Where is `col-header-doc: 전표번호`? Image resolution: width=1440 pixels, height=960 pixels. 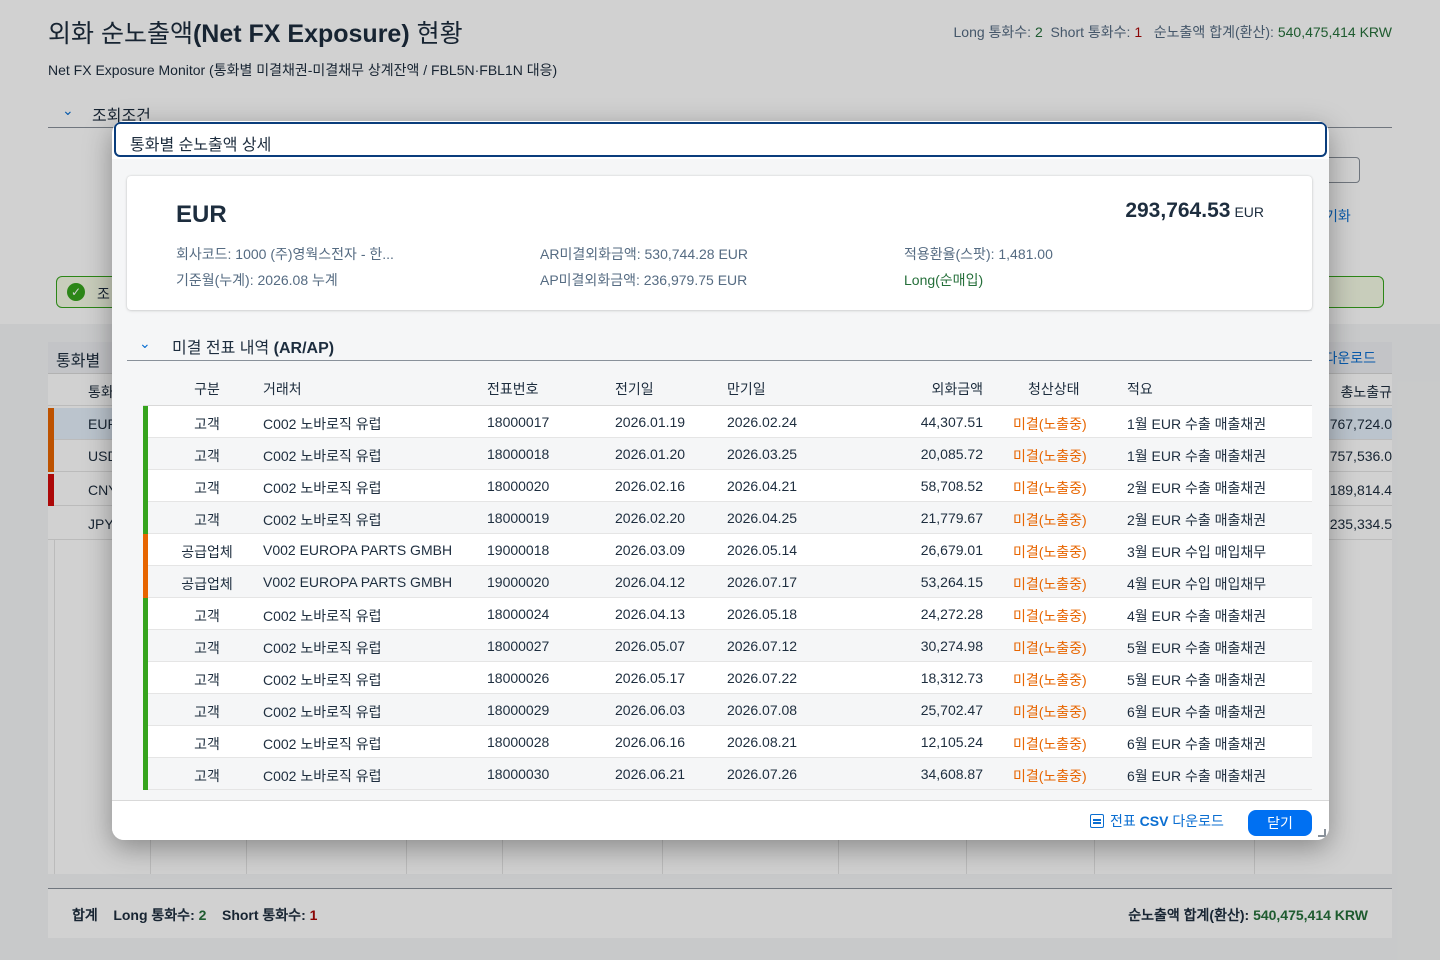
col-header-doc: 전표번호 is located at coordinates (513, 389).